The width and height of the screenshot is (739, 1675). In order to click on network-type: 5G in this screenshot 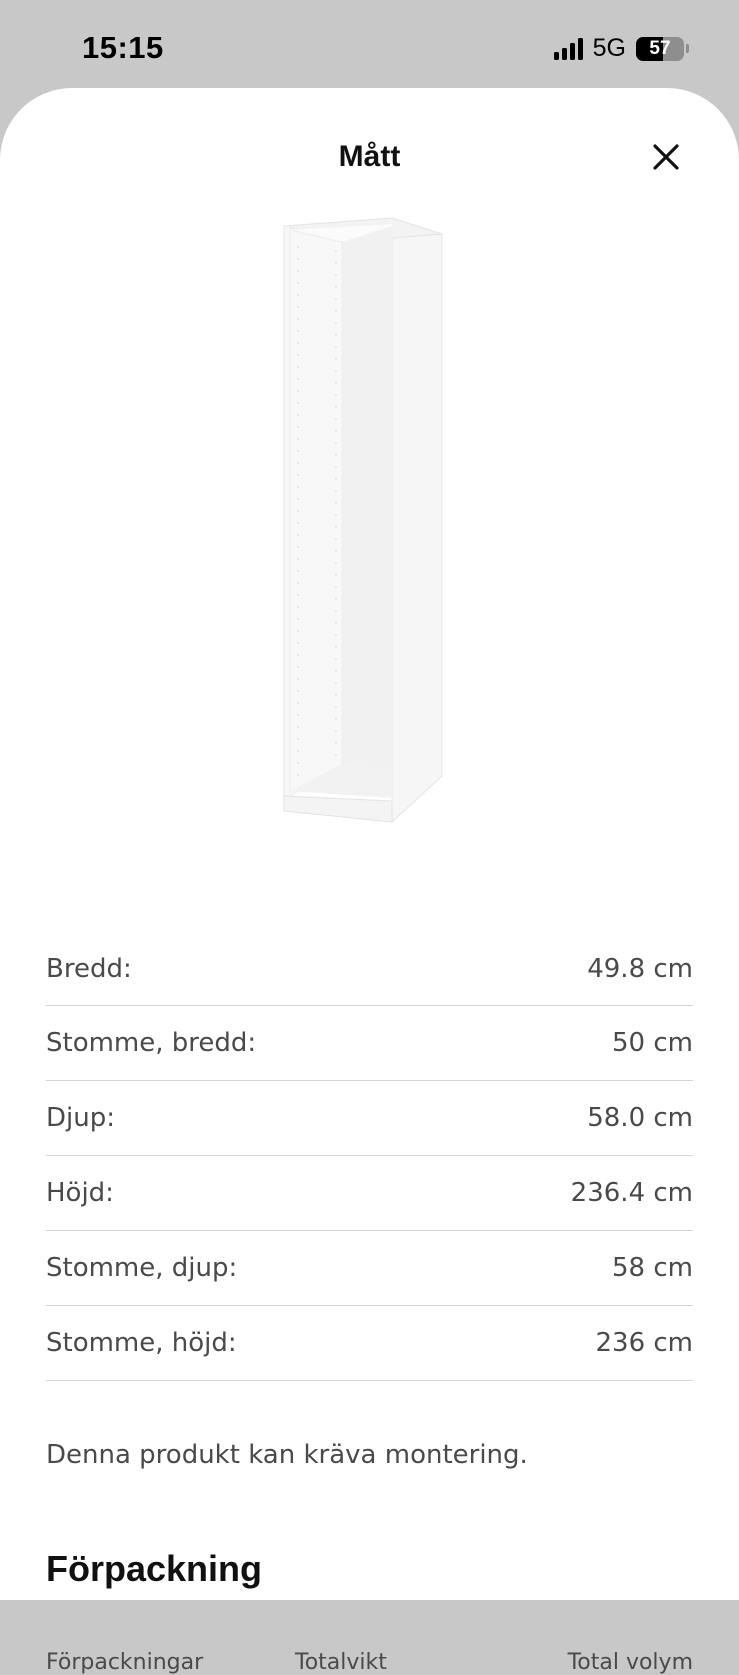, I will do `click(609, 48)`.